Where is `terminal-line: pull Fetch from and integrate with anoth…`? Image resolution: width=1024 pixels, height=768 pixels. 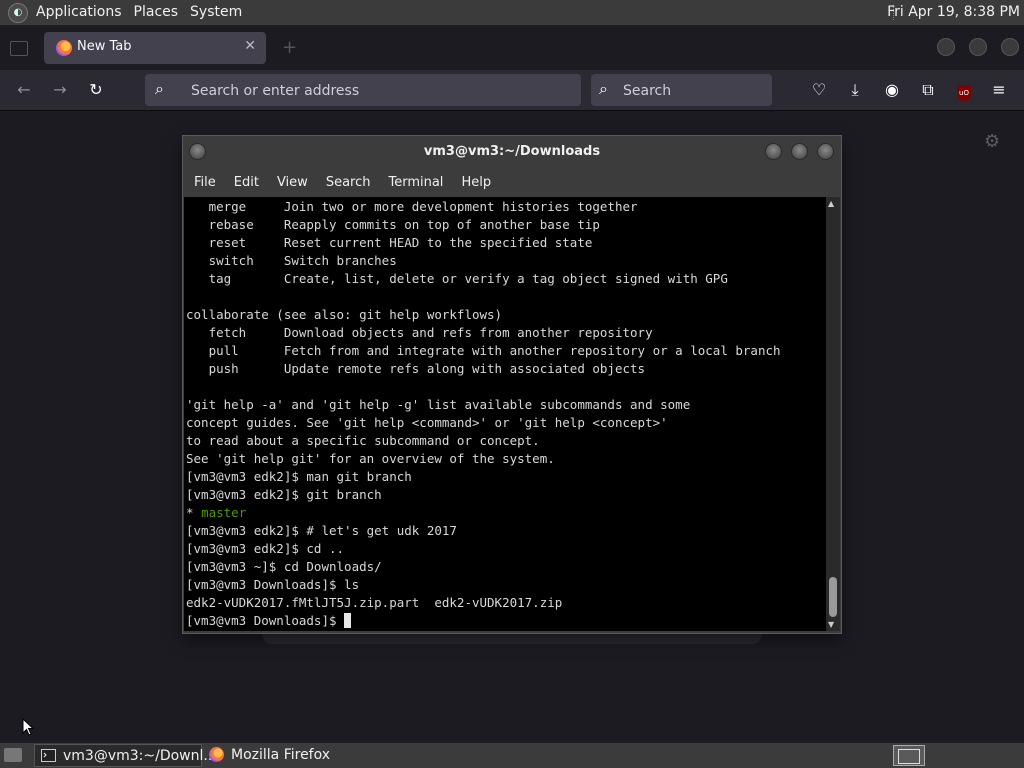
terminal-line: pull Fetch from and integrate with anoth… is located at coordinates (483, 350).